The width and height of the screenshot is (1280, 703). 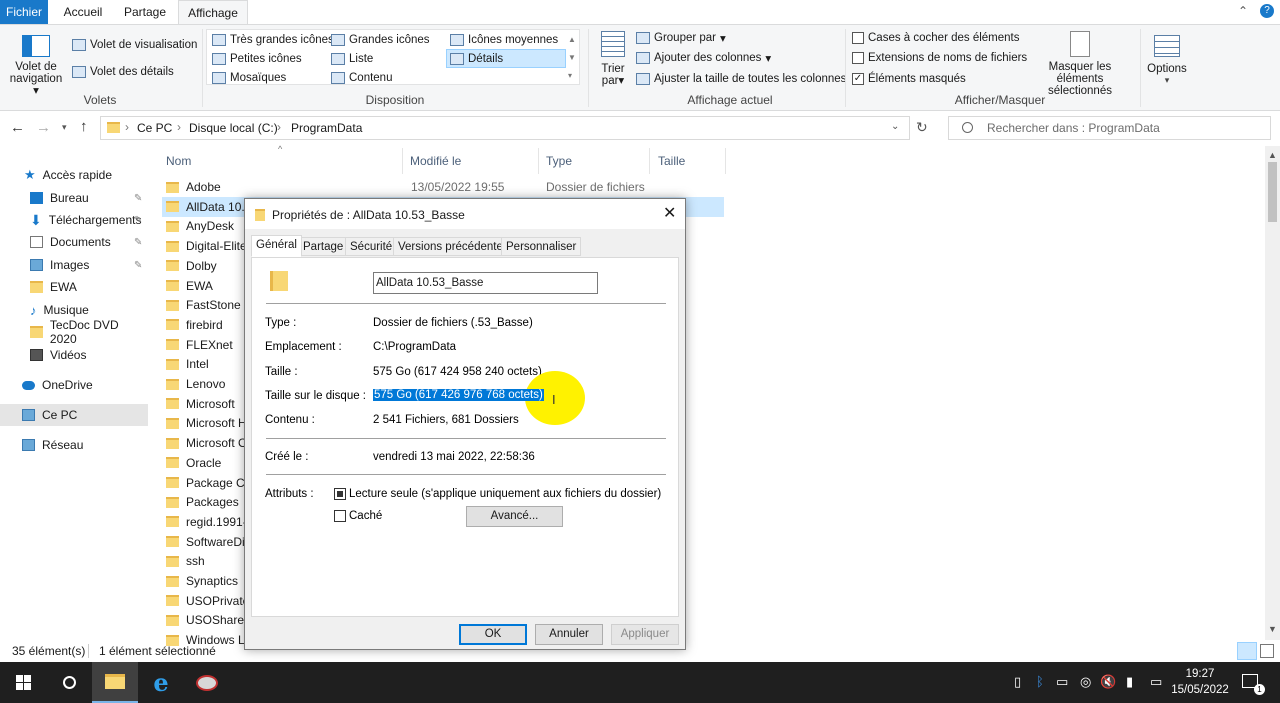 I want to click on fit-columns-button: Ajuster la taille de toutes les colonnes, so click(x=741, y=79).